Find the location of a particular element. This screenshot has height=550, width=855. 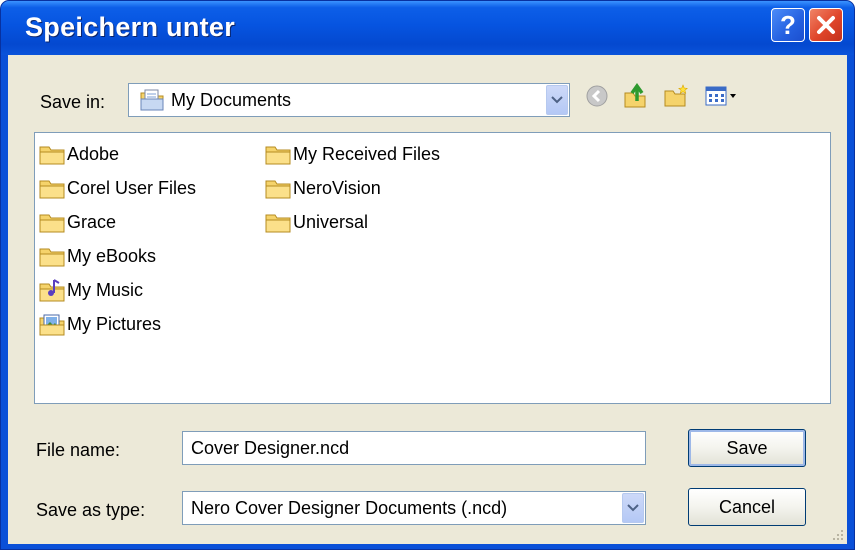

file-name-value: Cover Designer.ncd is located at coordinates (270, 448).